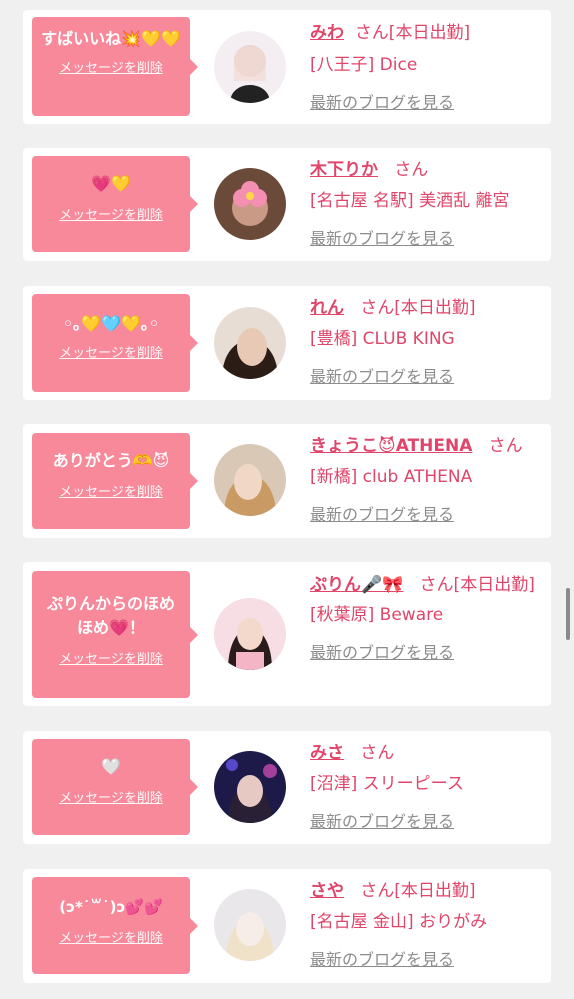 This screenshot has width=574, height=999. I want to click on message-card: 🤍 メッセージを削除 みさ さん [沼津] スリーピース 最新のブログを見る, so click(287, 787).